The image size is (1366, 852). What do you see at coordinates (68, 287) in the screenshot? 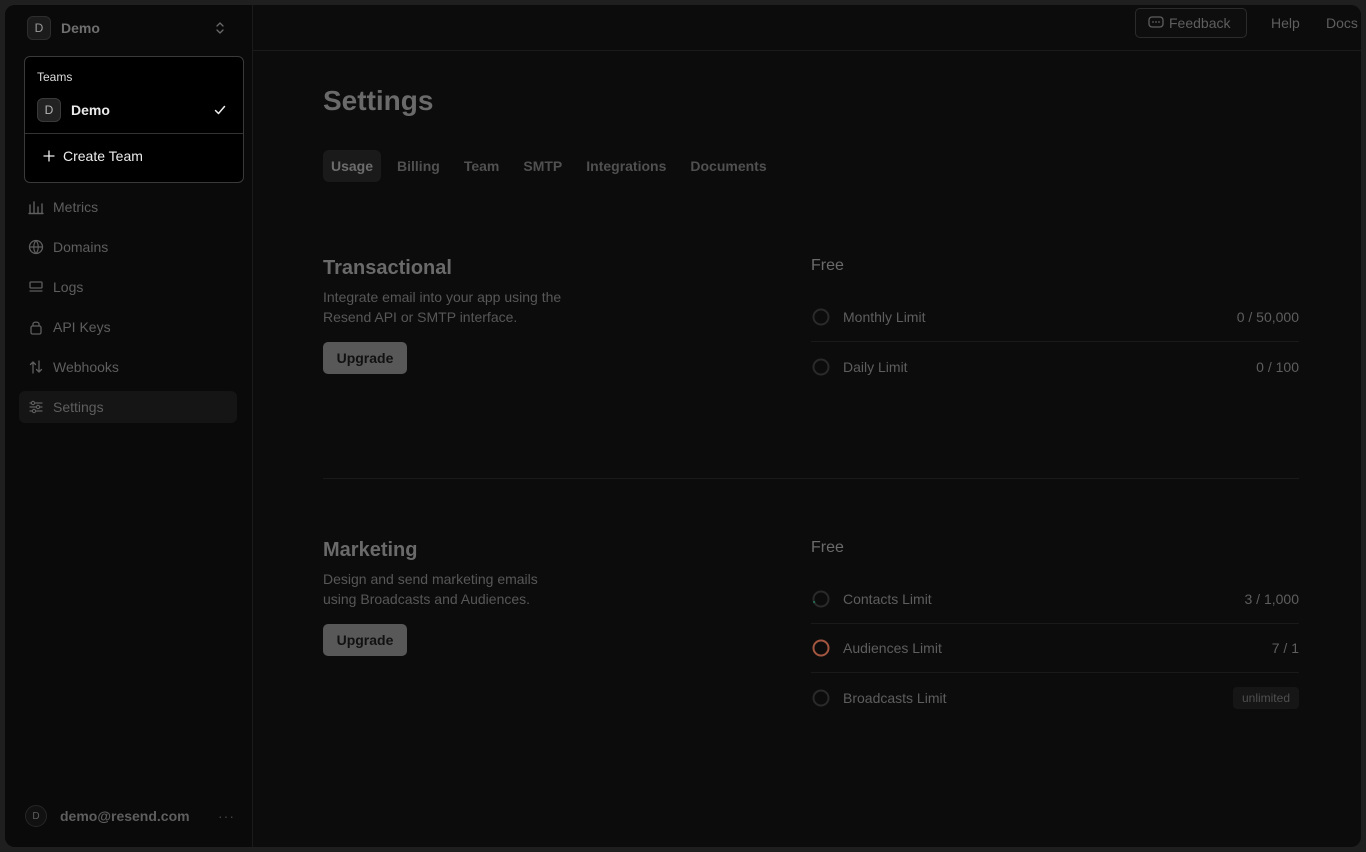
I see `sidebar-item-label: Logs` at bounding box center [68, 287].